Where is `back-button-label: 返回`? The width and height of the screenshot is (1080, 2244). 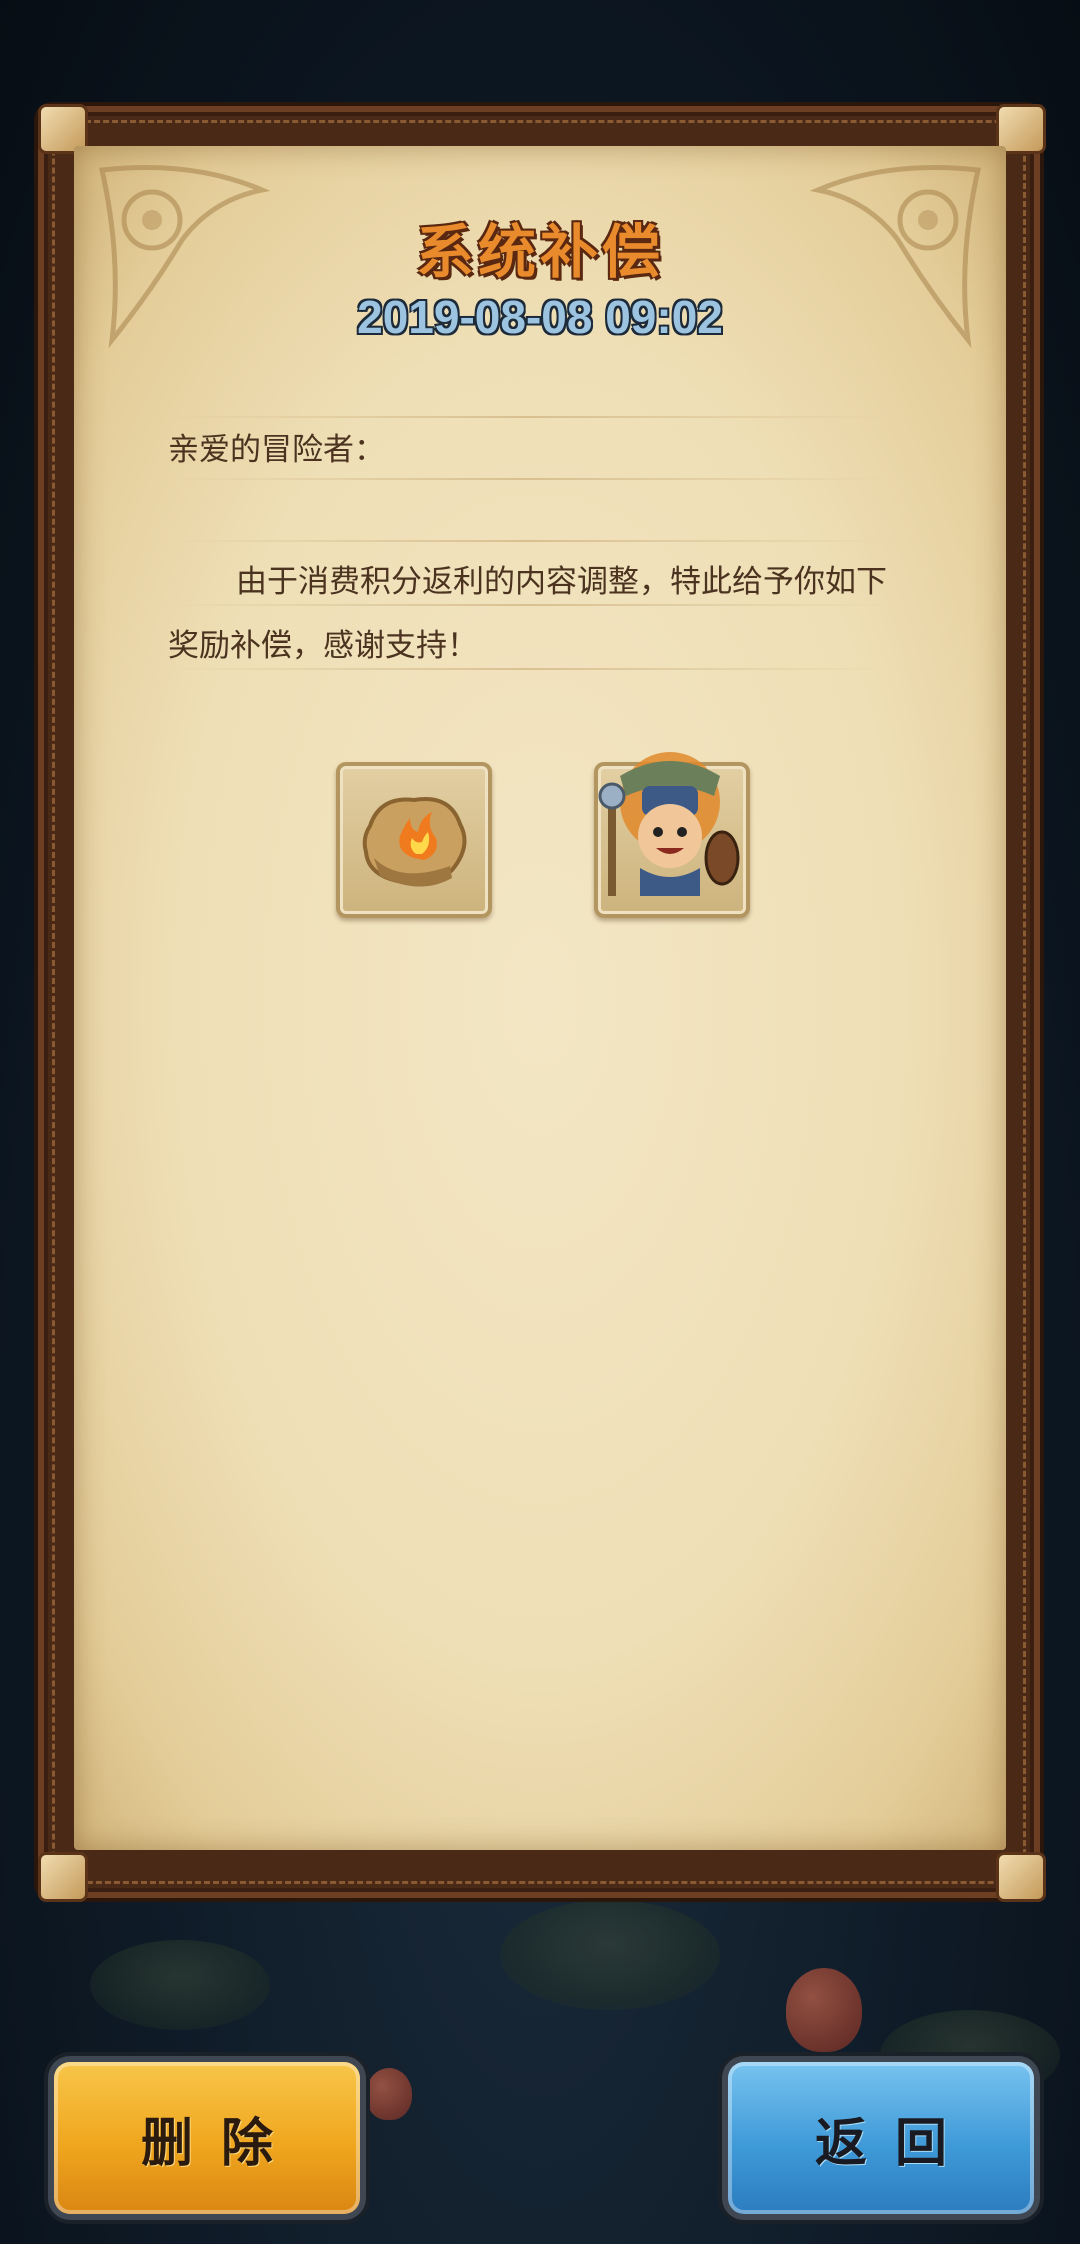
back-button-label: 返回 is located at coordinates (894, 2143).